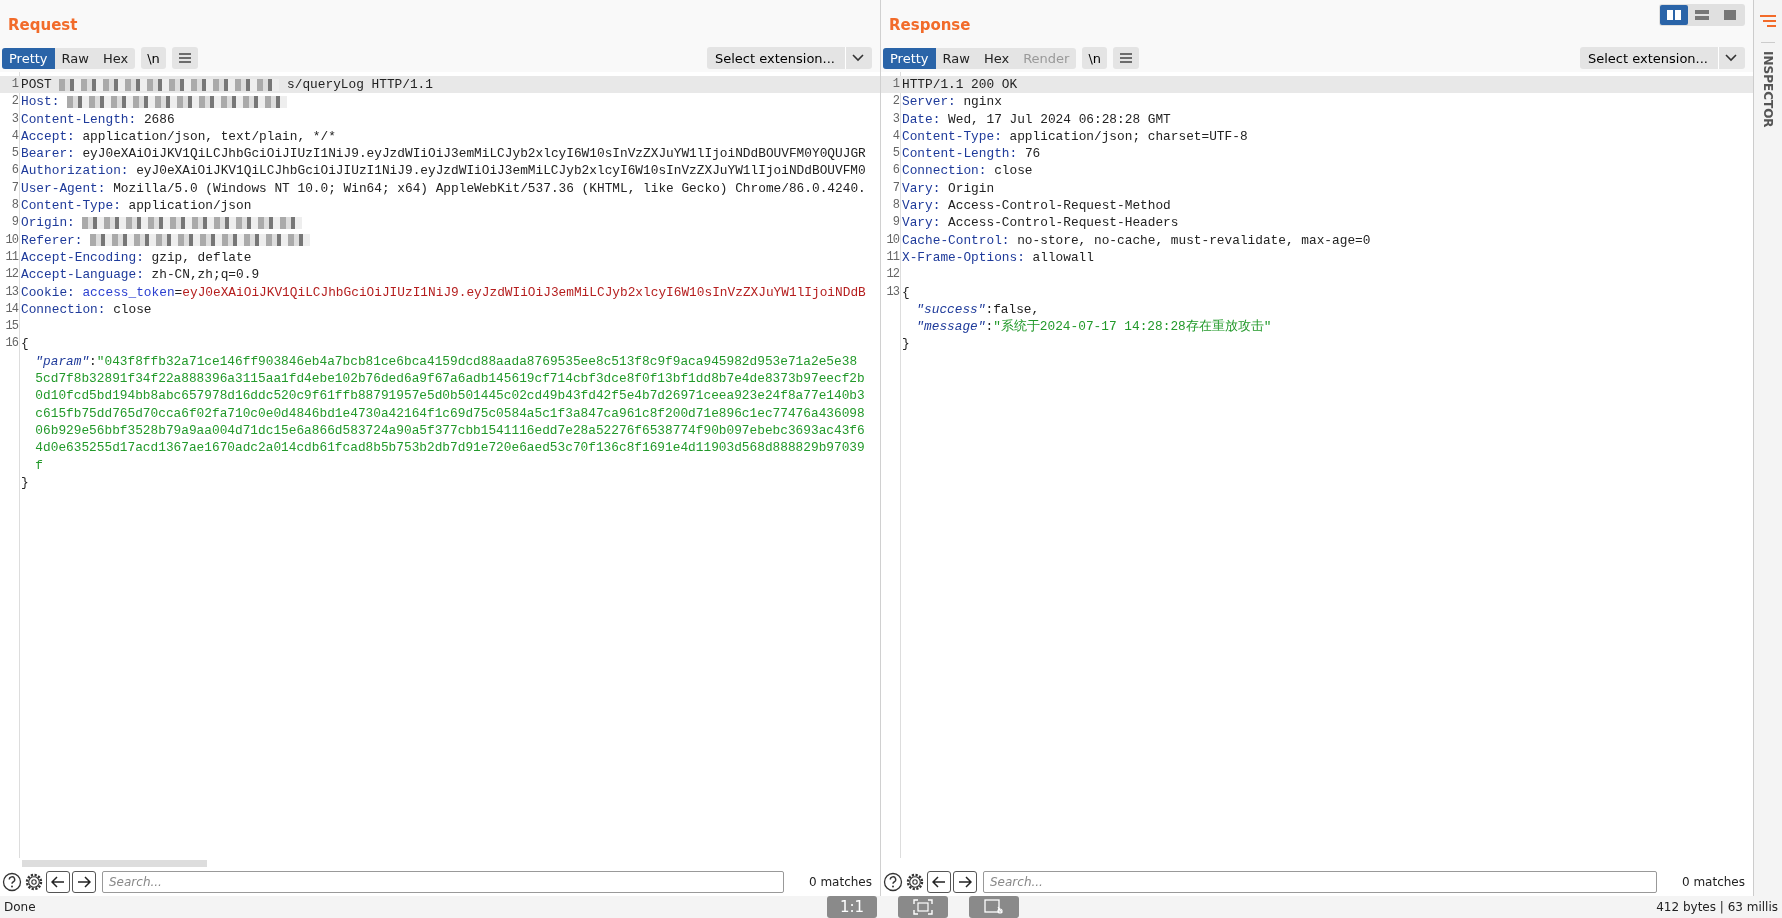 This screenshot has width=1782, height=918. I want to click on cookie-name: access_token, so click(128, 292).